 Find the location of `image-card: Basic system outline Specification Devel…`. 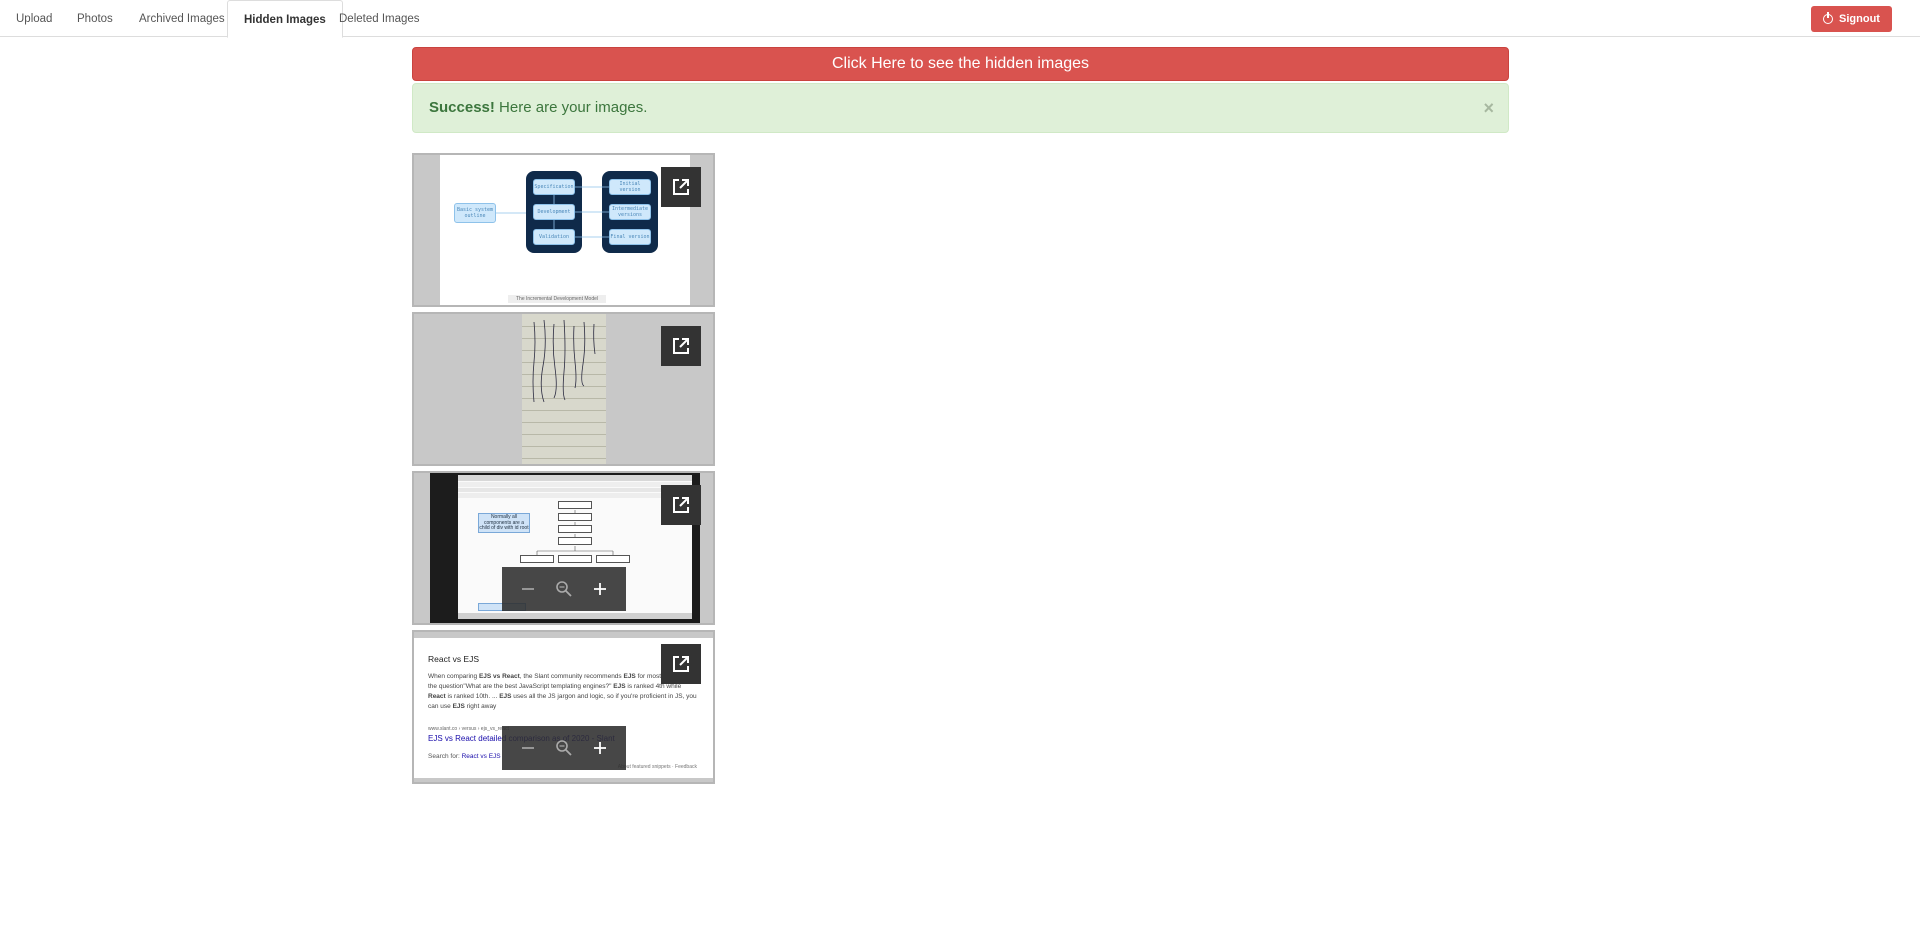

image-card: Basic system outline Specification Devel… is located at coordinates (563, 230).